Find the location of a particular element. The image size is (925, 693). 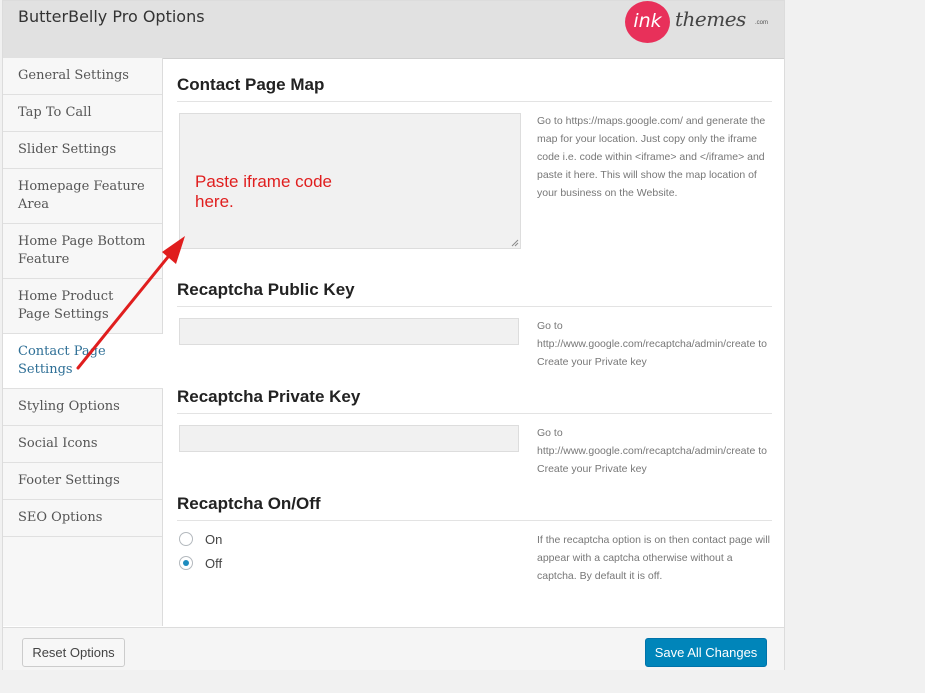

inkthemes-logo: ink themes .com is located at coordinates (698, 23).